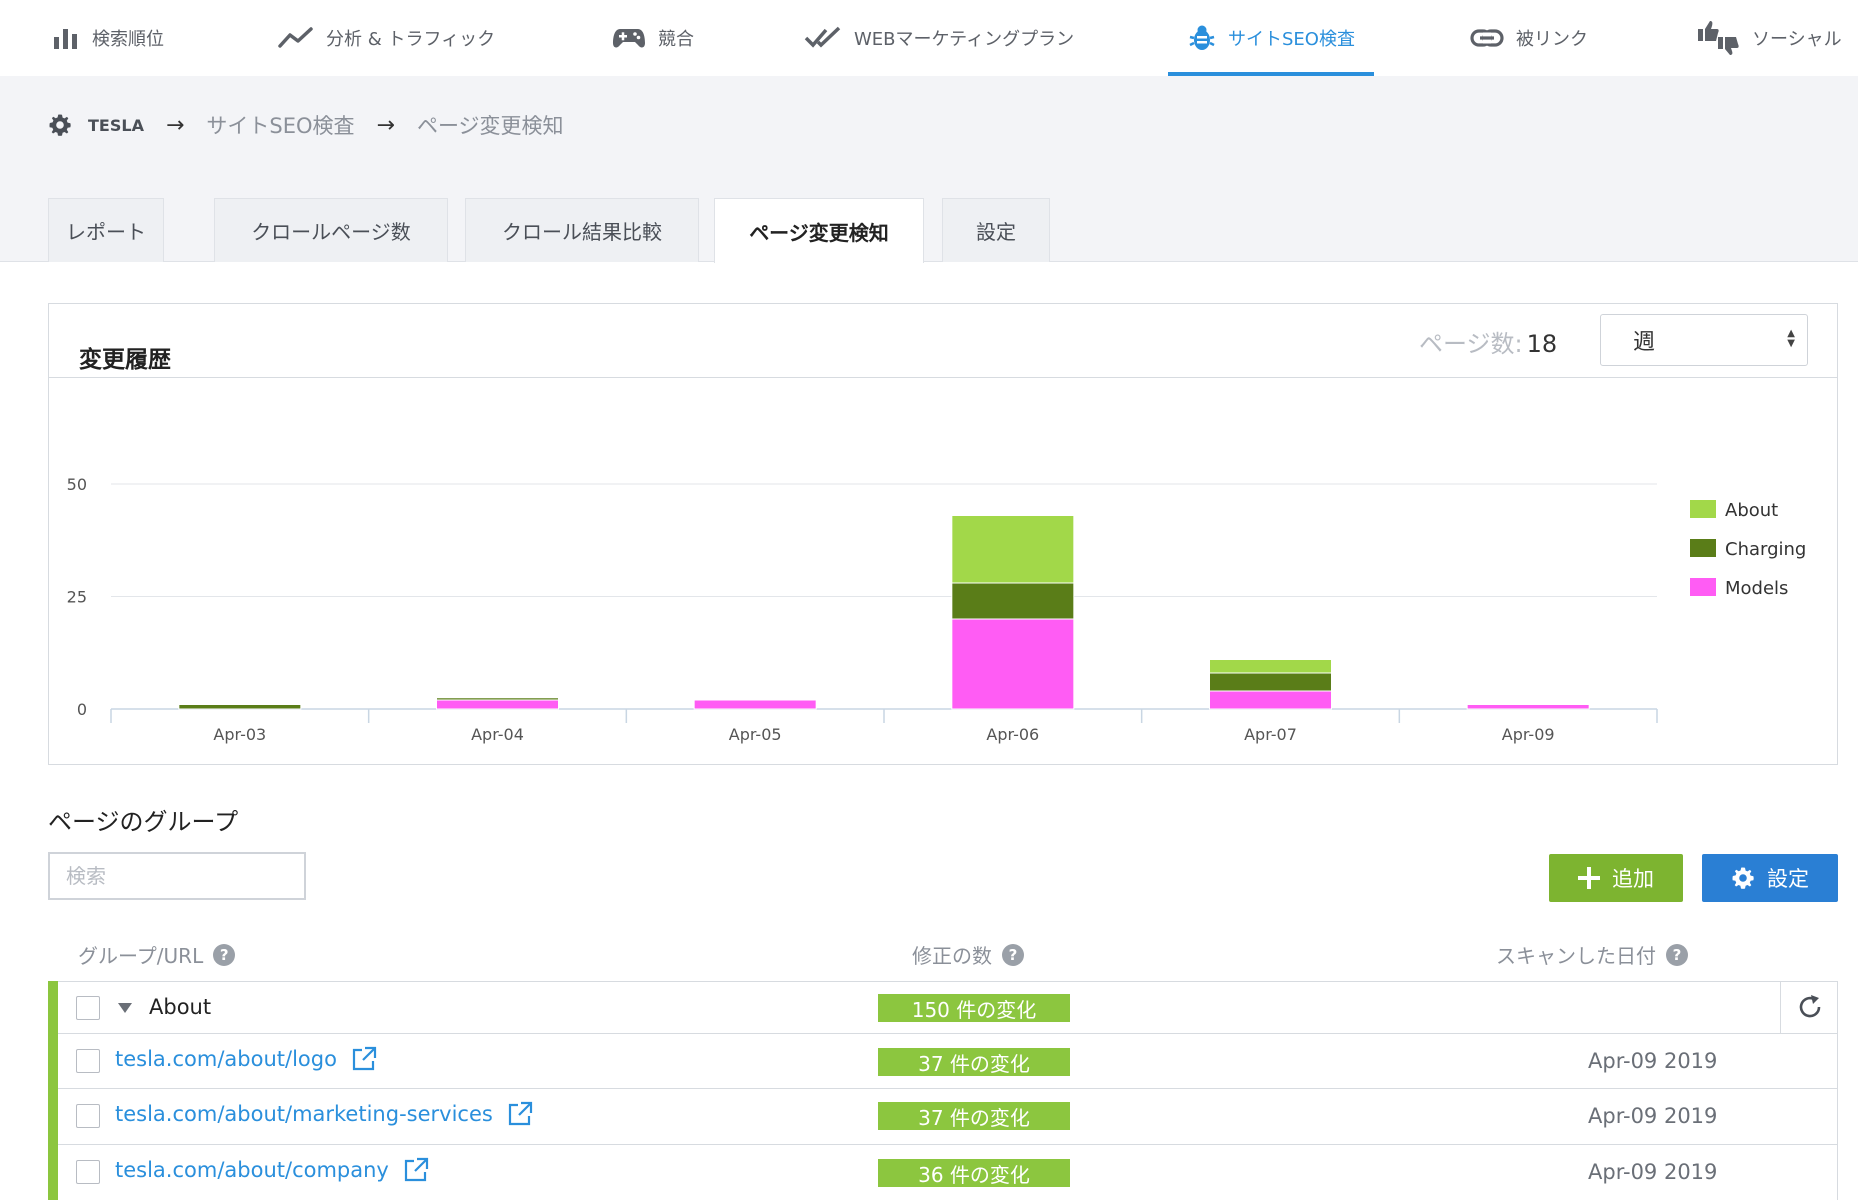 This screenshot has width=1858, height=1200. What do you see at coordinates (1552, 39) in the screenshot?
I see `nav-item-label: 被リンク` at bounding box center [1552, 39].